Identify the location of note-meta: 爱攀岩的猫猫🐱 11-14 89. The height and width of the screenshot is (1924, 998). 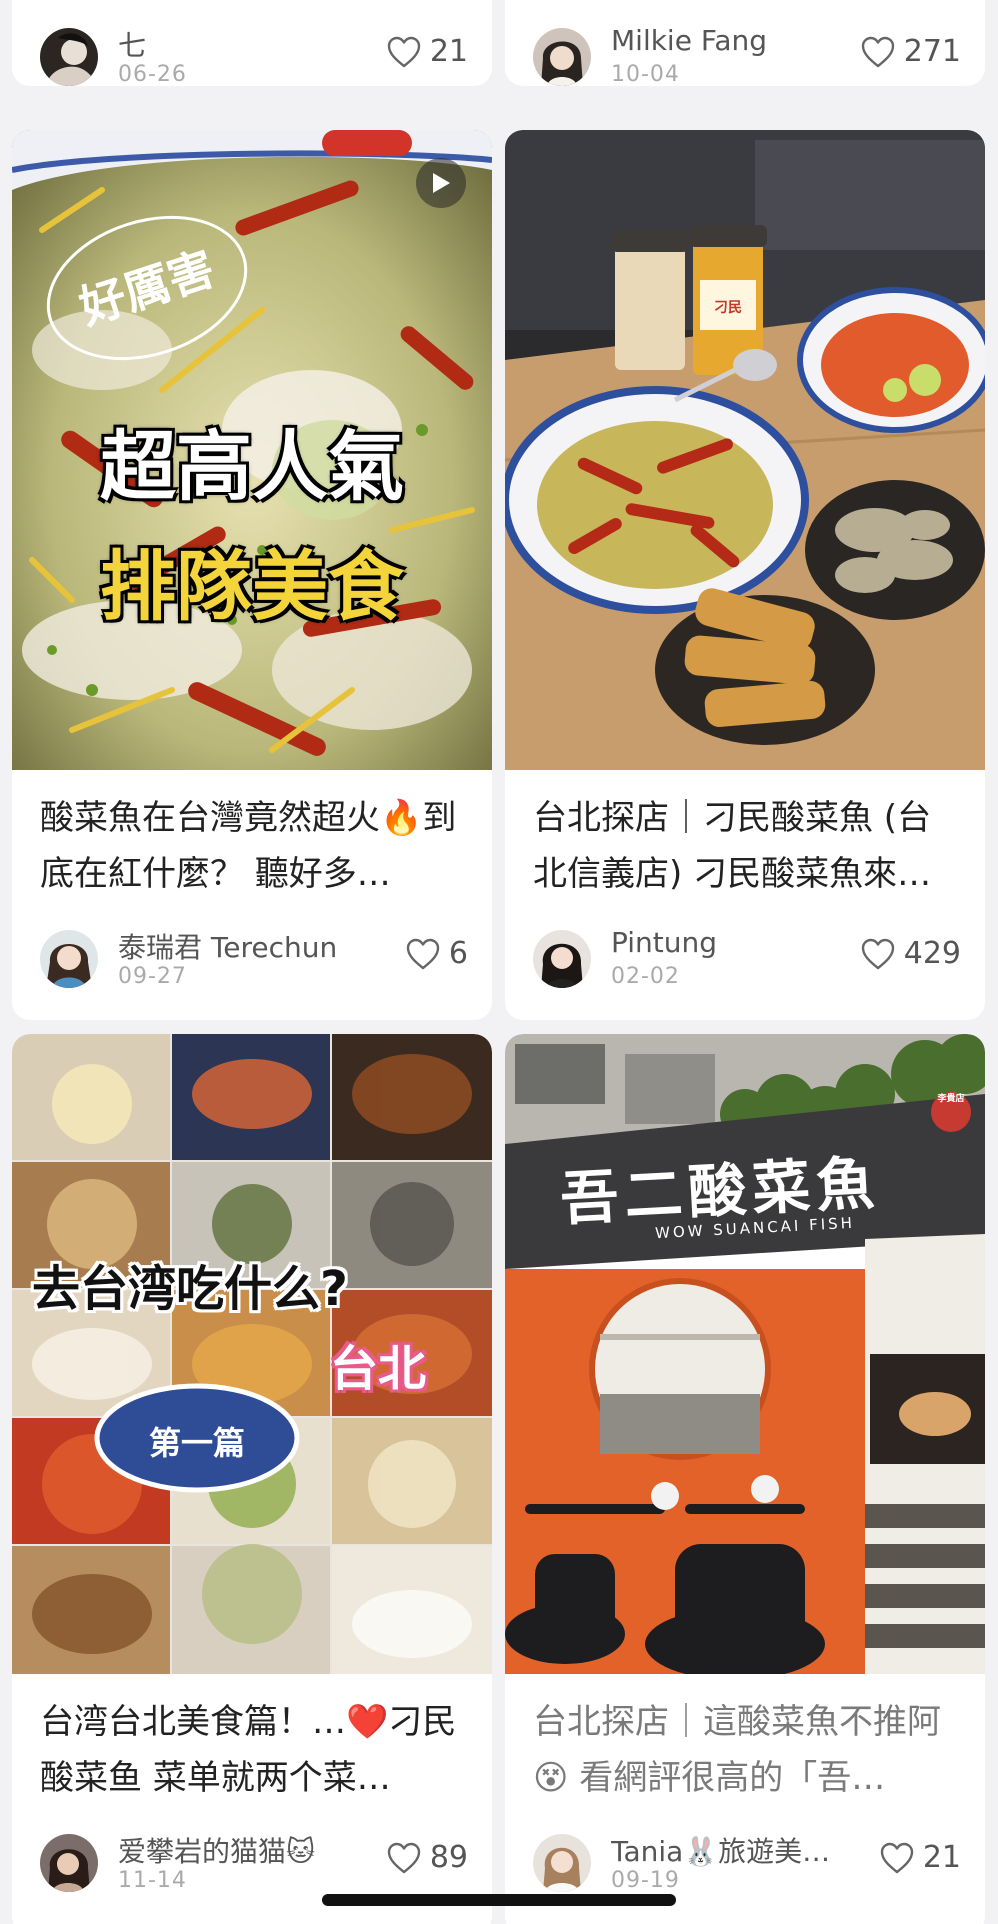
(254, 1863).